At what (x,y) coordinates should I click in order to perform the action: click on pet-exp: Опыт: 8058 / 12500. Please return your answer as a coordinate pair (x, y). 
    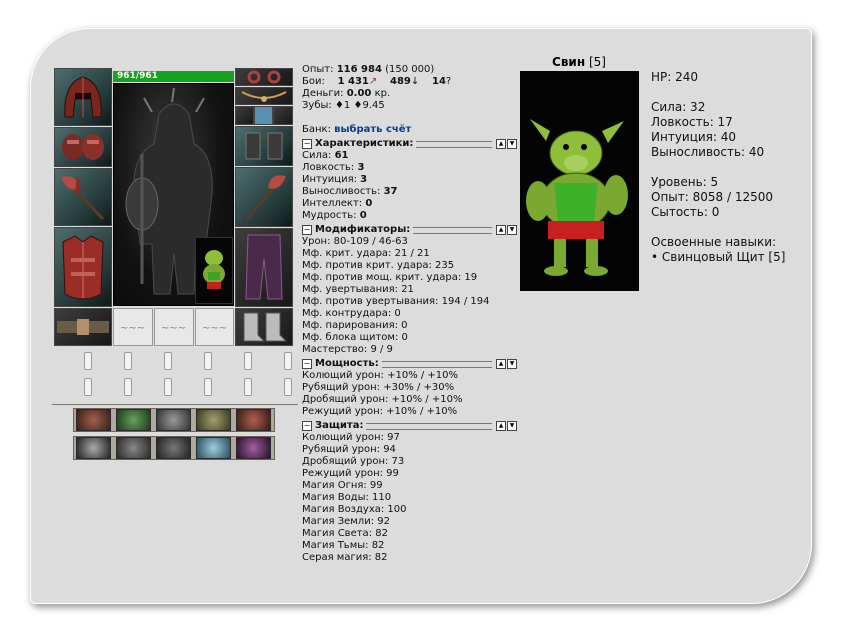
    Looking at the image, I should click on (712, 197).